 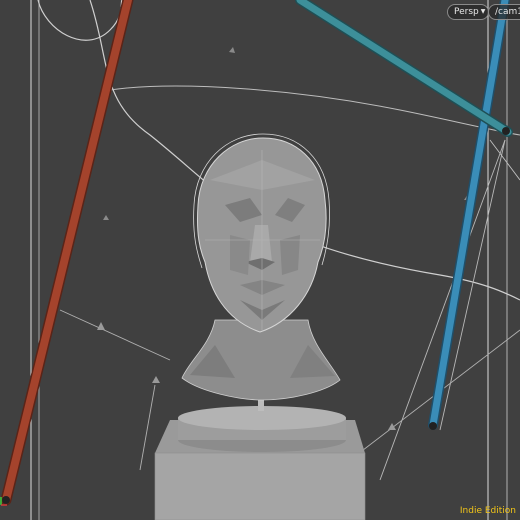 What do you see at coordinates (507, 12) in the screenshot?
I see `camera-label: /cam1` at bounding box center [507, 12].